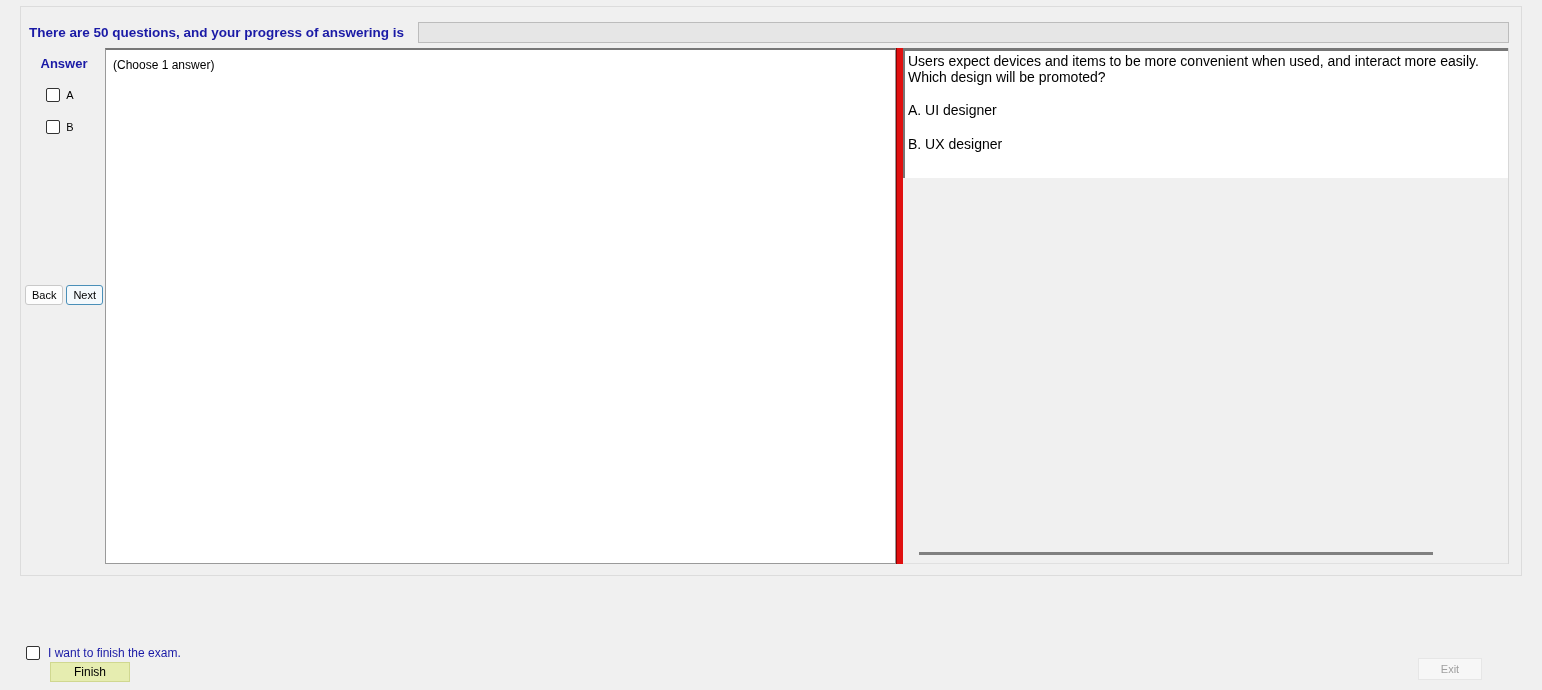 This screenshot has height=690, width=1542. What do you see at coordinates (70, 127) in the screenshot?
I see `option-label: B` at bounding box center [70, 127].